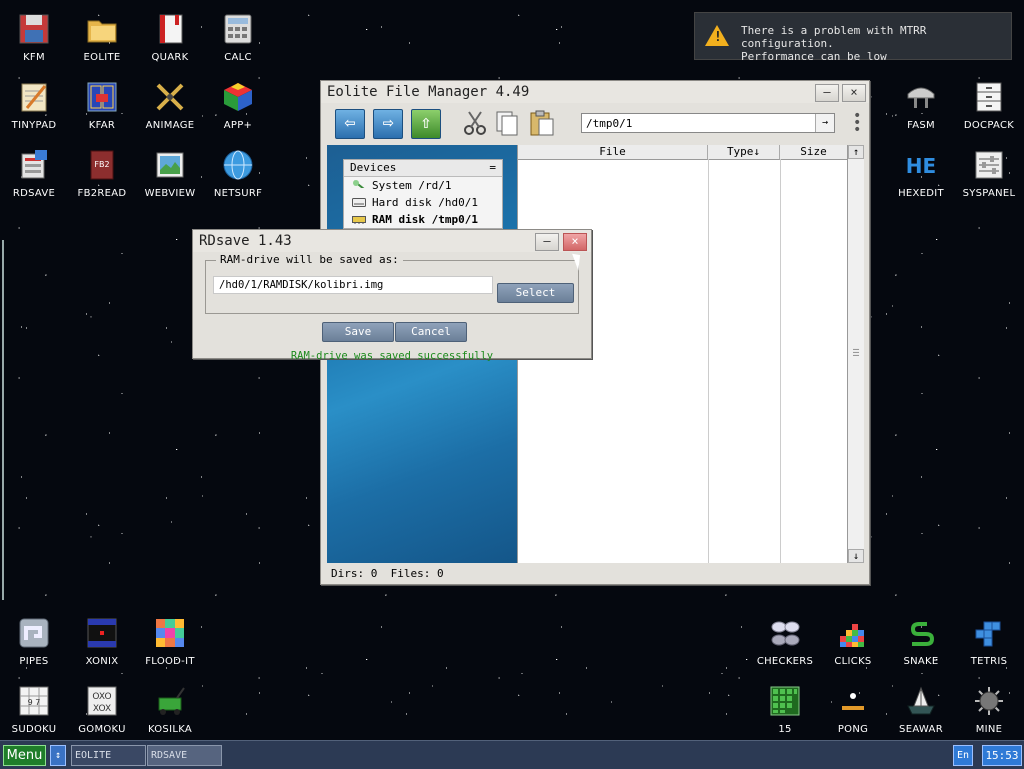  What do you see at coordinates (238, 37) in the screenshot?
I see `desktop-icon-calc: CALC` at bounding box center [238, 37].